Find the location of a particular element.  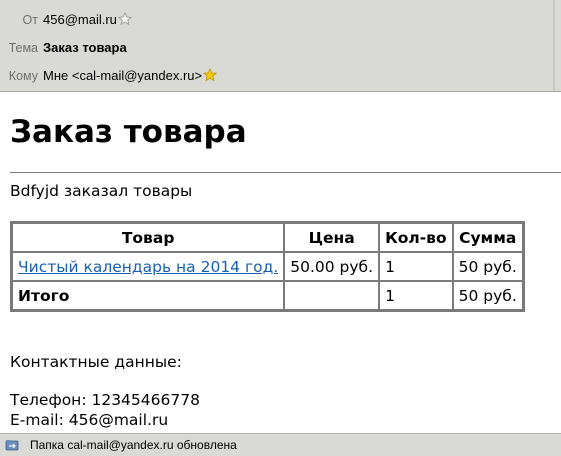

to-label: Кому is located at coordinates (23, 76).